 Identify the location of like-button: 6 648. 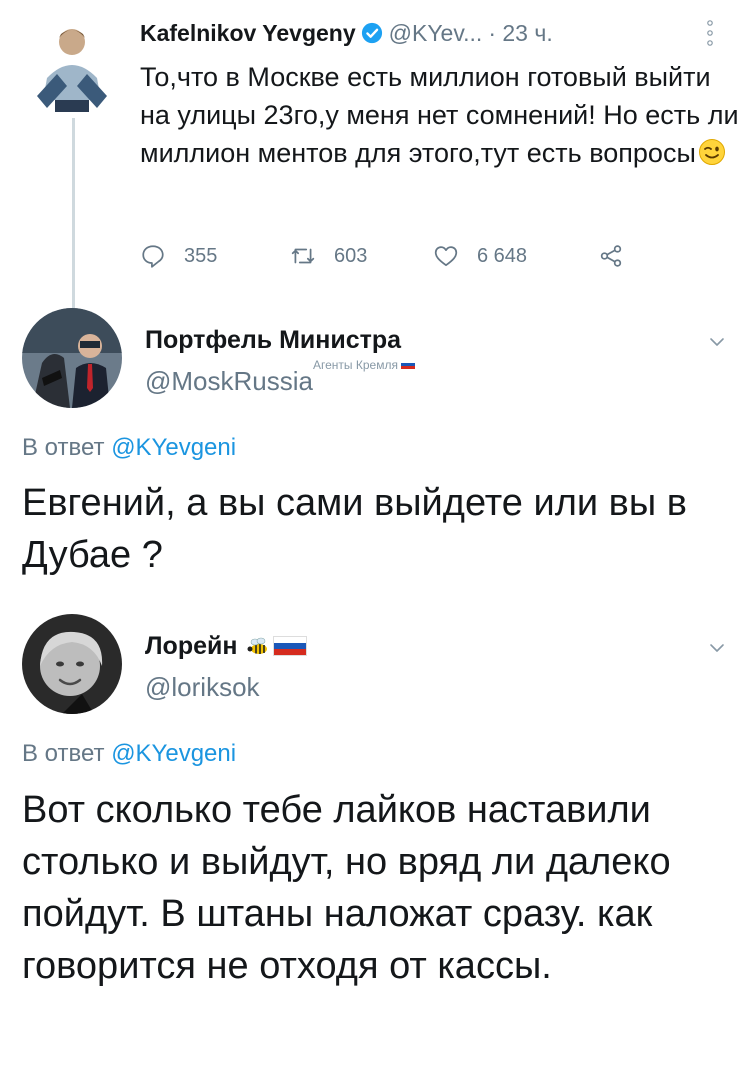
(480, 256).